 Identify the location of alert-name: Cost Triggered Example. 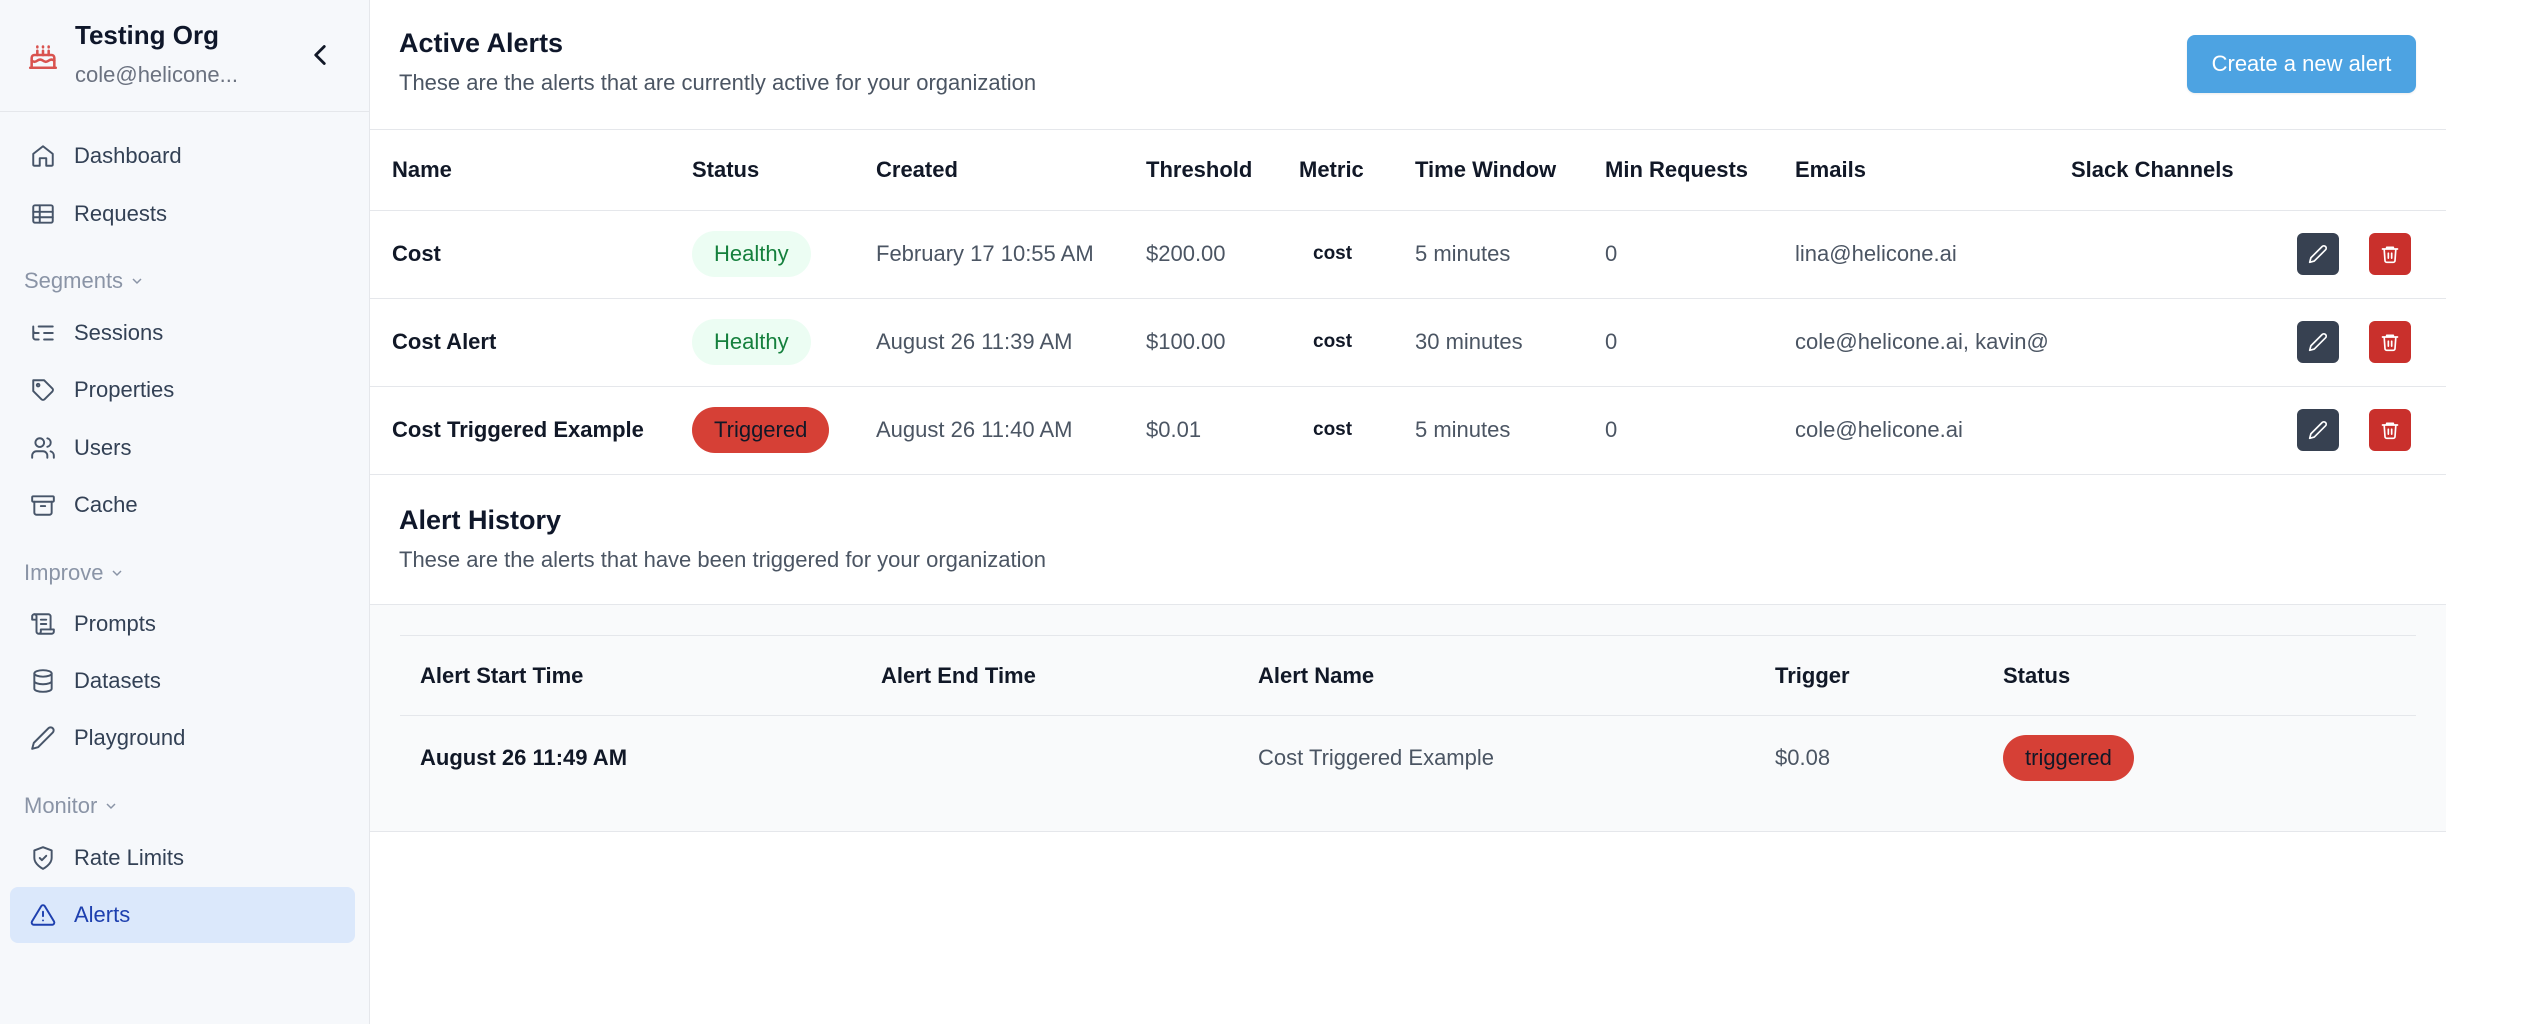
(1376, 758).